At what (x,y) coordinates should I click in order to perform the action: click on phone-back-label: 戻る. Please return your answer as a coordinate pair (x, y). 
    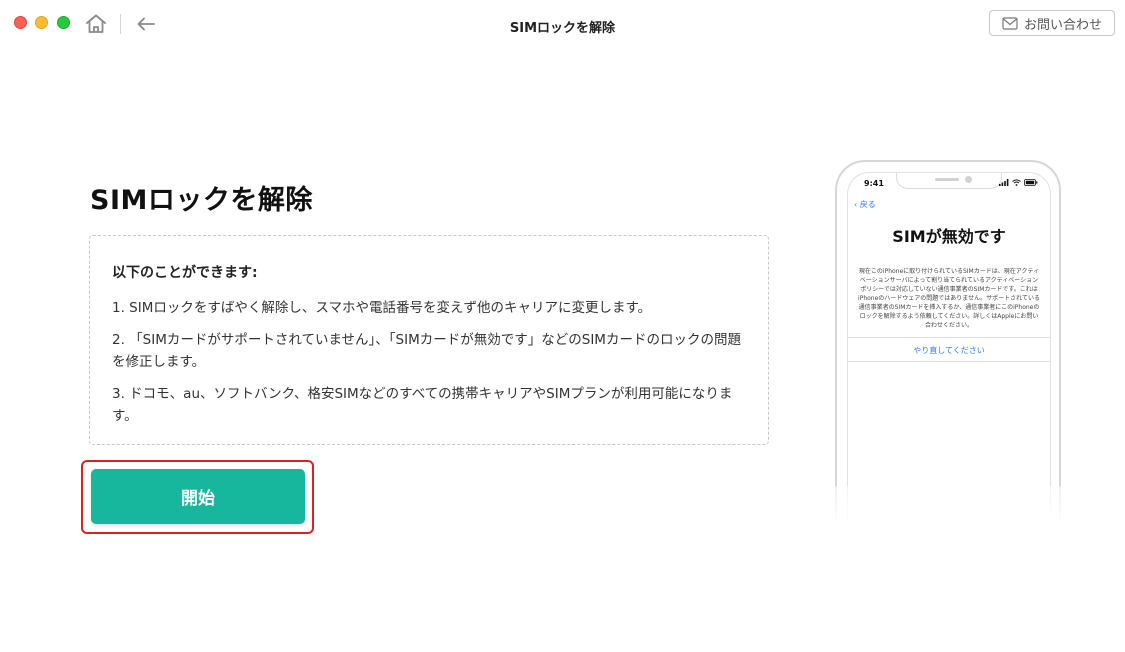
    Looking at the image, I should click on (867, 204).